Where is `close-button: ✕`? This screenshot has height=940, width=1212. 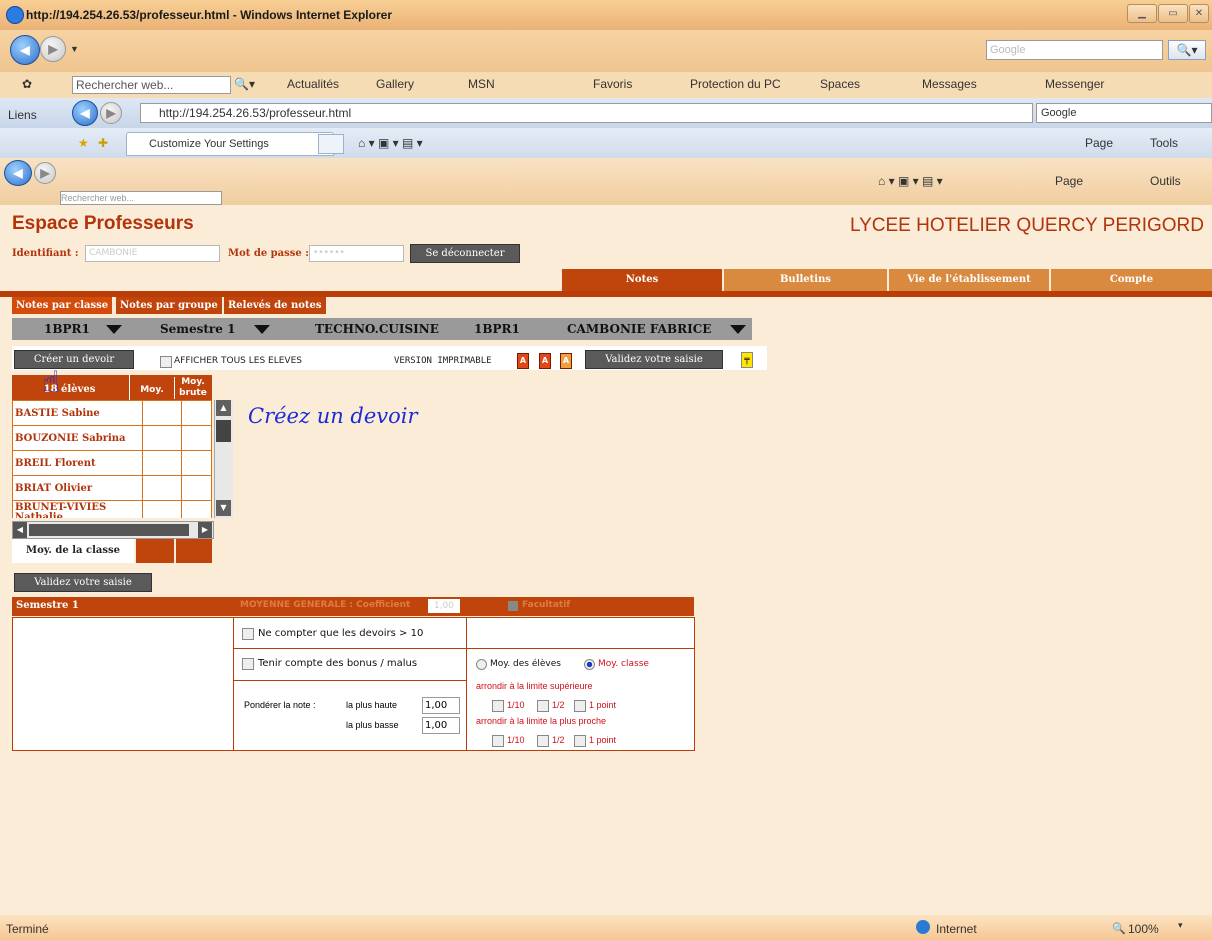 close-button: ✕ is located at coordinates (1199, 13).